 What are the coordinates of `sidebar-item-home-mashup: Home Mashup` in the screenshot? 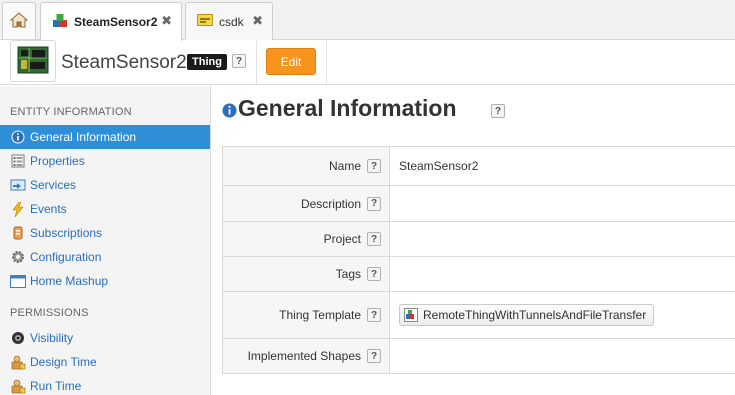 It's located at (105, 281).